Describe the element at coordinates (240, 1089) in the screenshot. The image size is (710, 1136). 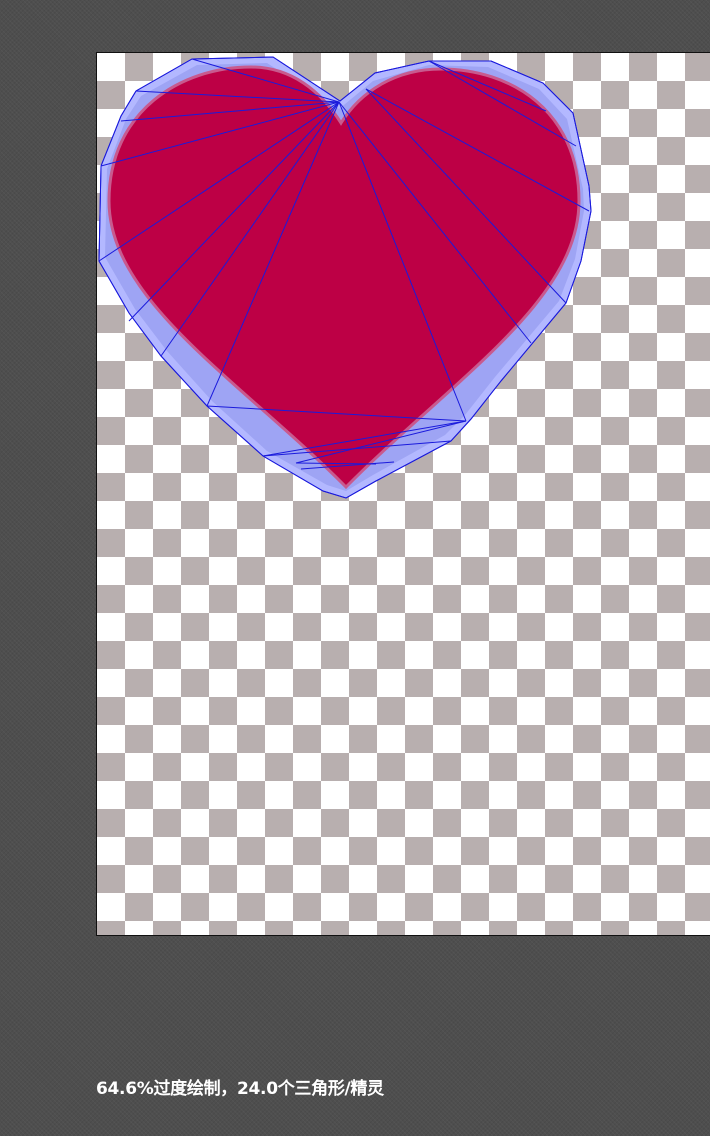
I see `overdraw-stats-label: 64.6%过度绘制，24.0个三角形/精灵` at that location.